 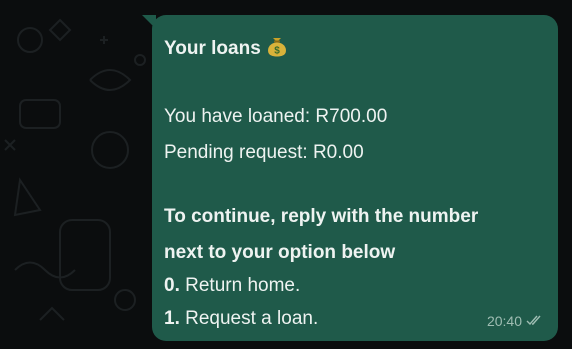 What do you see at coordinates (249, 318) in the screenshot?
I see `option-label: Request a loan.` at bounding box center [249, 318].